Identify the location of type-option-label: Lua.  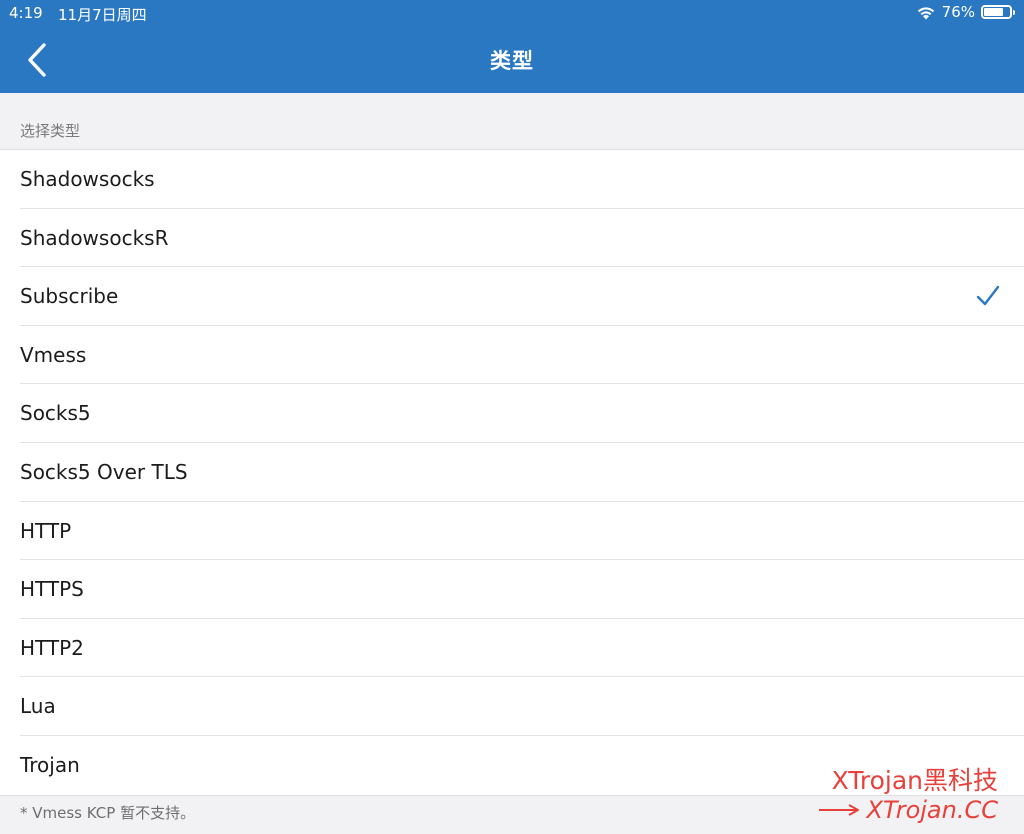
(38, 706).